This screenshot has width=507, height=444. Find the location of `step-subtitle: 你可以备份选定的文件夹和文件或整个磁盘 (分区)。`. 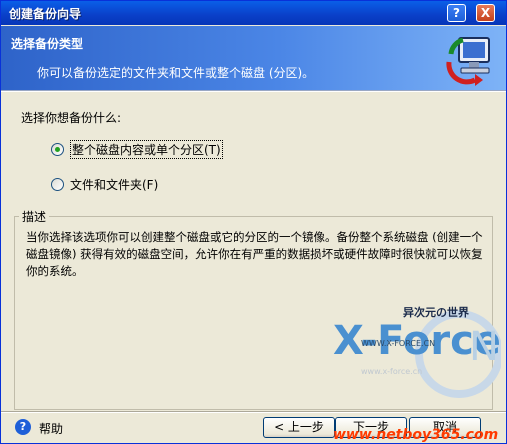

step-subtitle: 你可以备份选定的文件夹和文件或整个磁盘 (分区)。 is located at coordinates (176, 73).